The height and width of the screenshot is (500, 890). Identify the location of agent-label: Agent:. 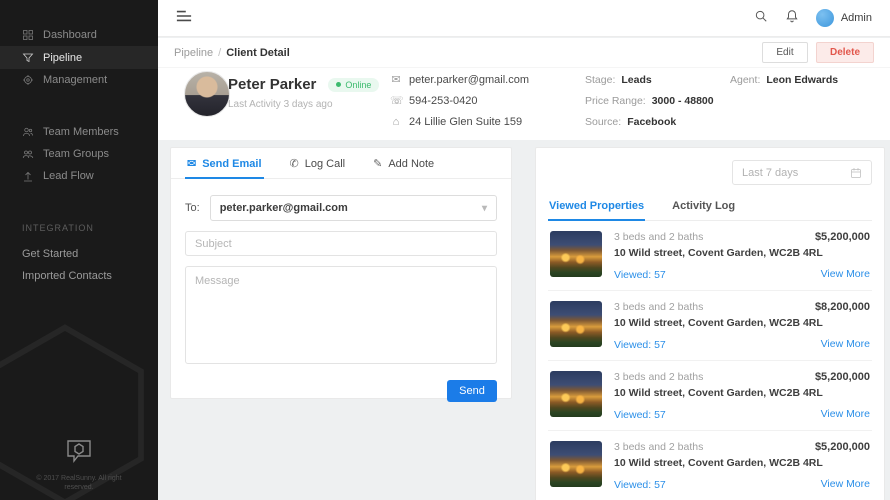
(745, 79).